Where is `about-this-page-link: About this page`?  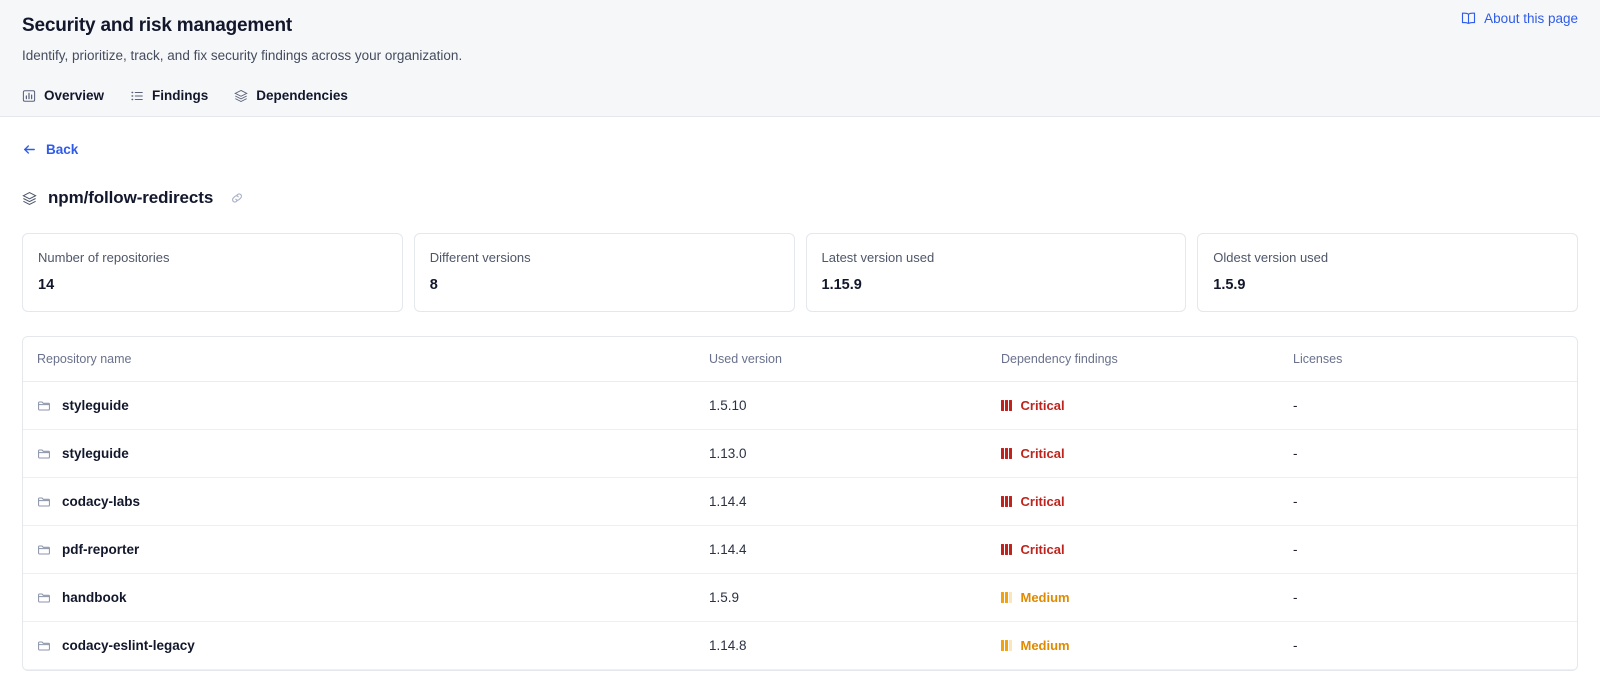
about-this-page-link: About this page is located at coordinates (1519, 18).